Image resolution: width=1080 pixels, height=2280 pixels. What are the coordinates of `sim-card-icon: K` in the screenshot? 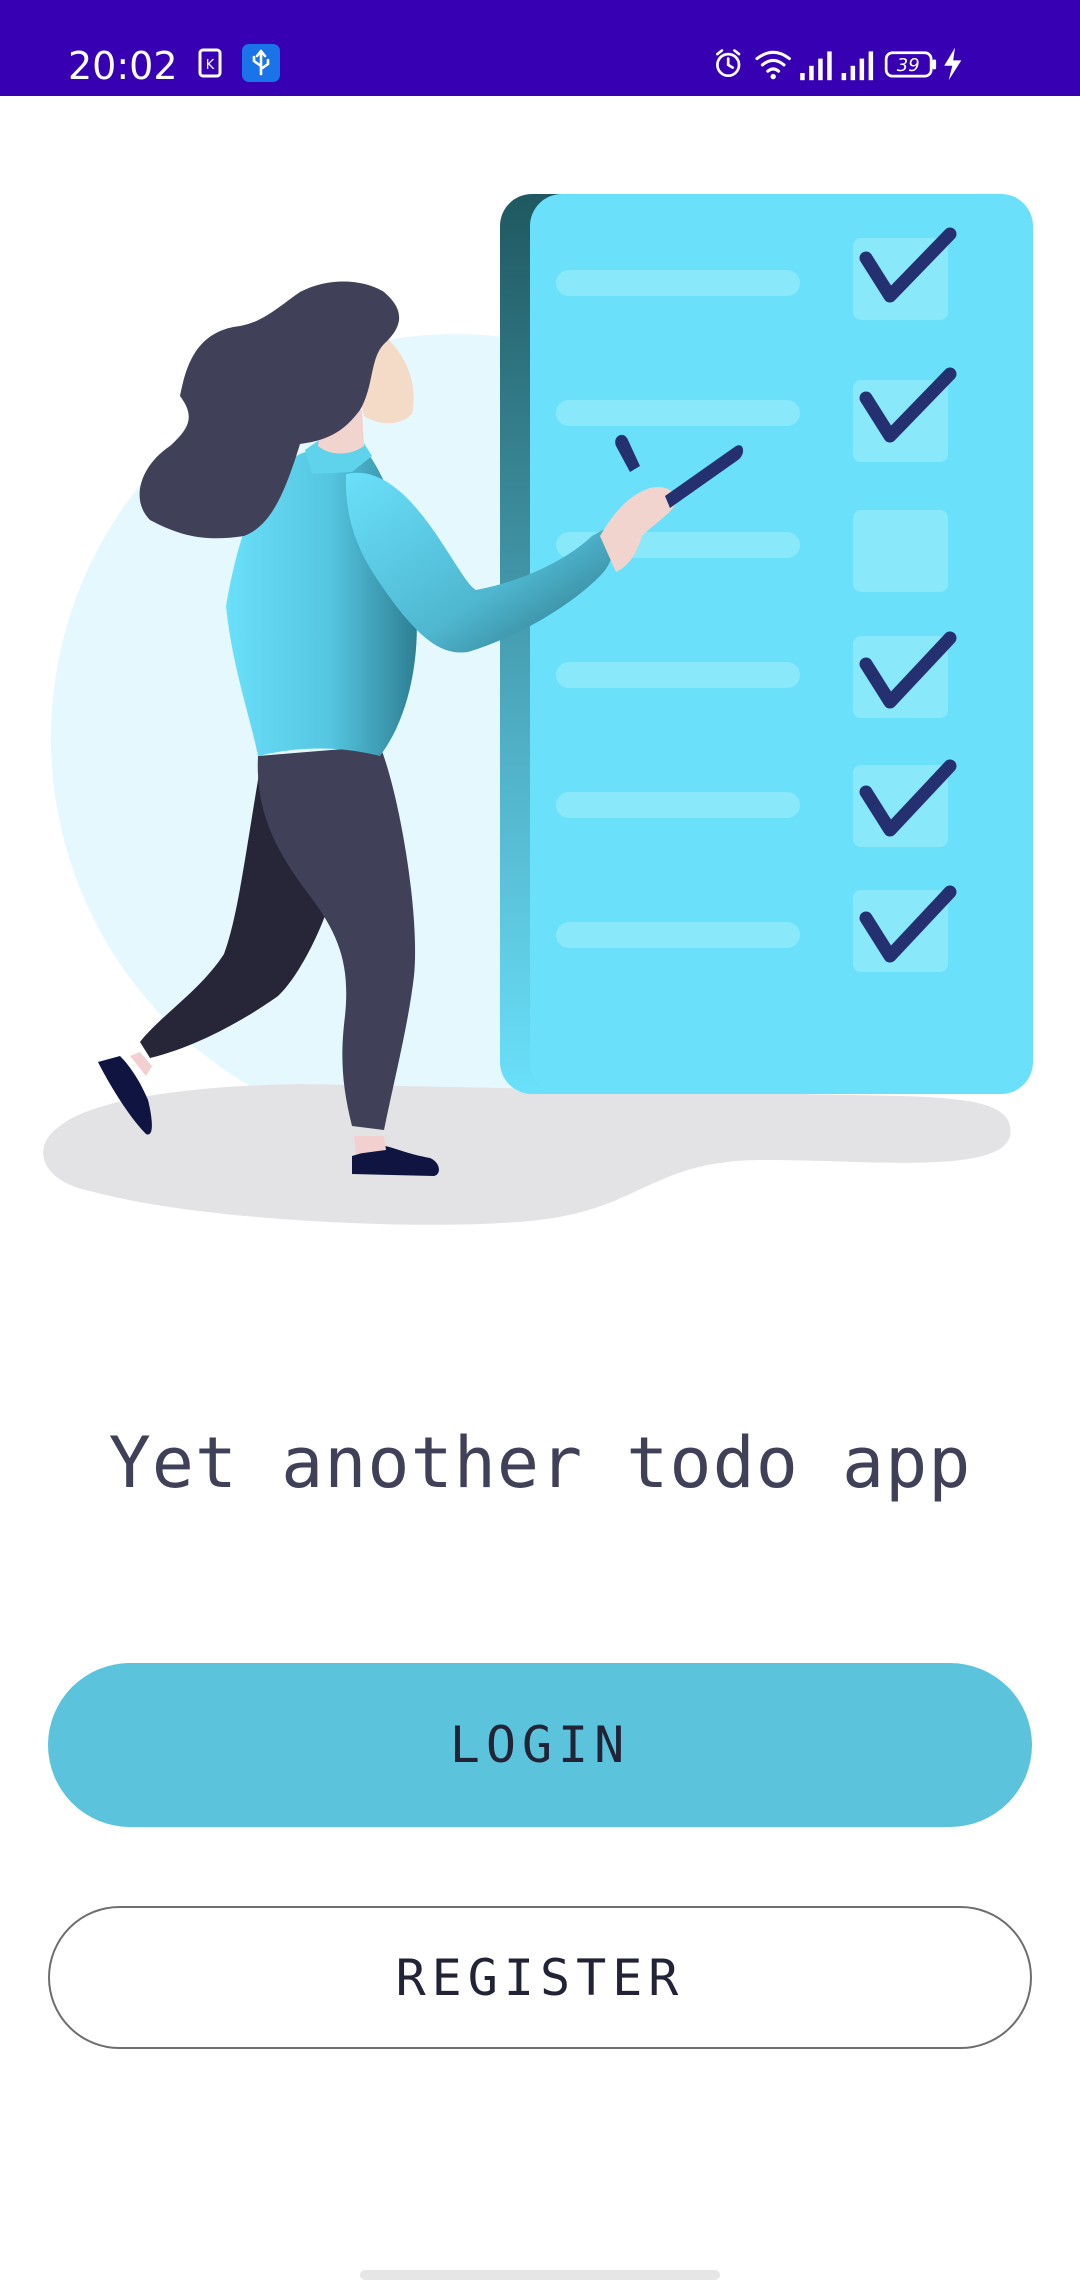 It's located at (210, 65).